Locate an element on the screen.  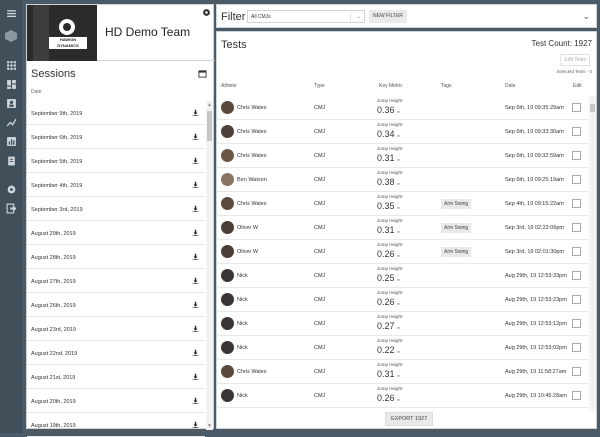
session-row: August 19th, 2019 is located at coordinates (116, 425).